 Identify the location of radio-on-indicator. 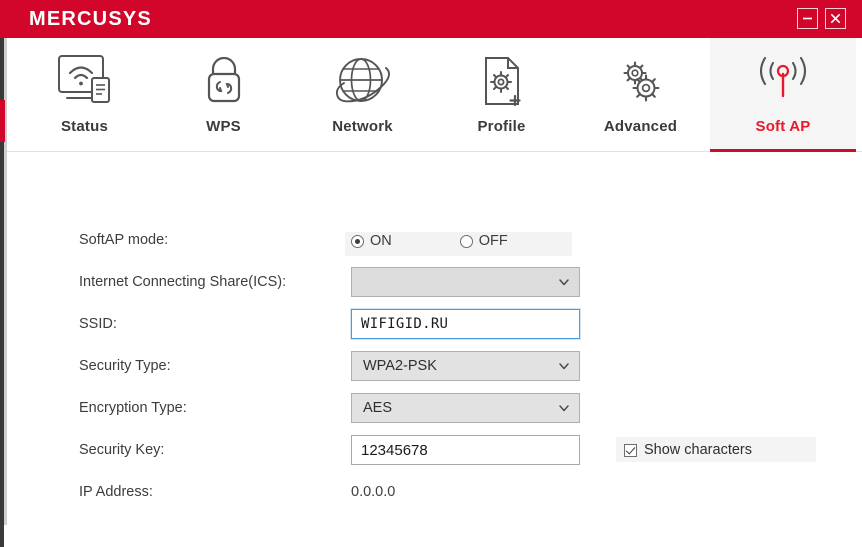
(357, 241).